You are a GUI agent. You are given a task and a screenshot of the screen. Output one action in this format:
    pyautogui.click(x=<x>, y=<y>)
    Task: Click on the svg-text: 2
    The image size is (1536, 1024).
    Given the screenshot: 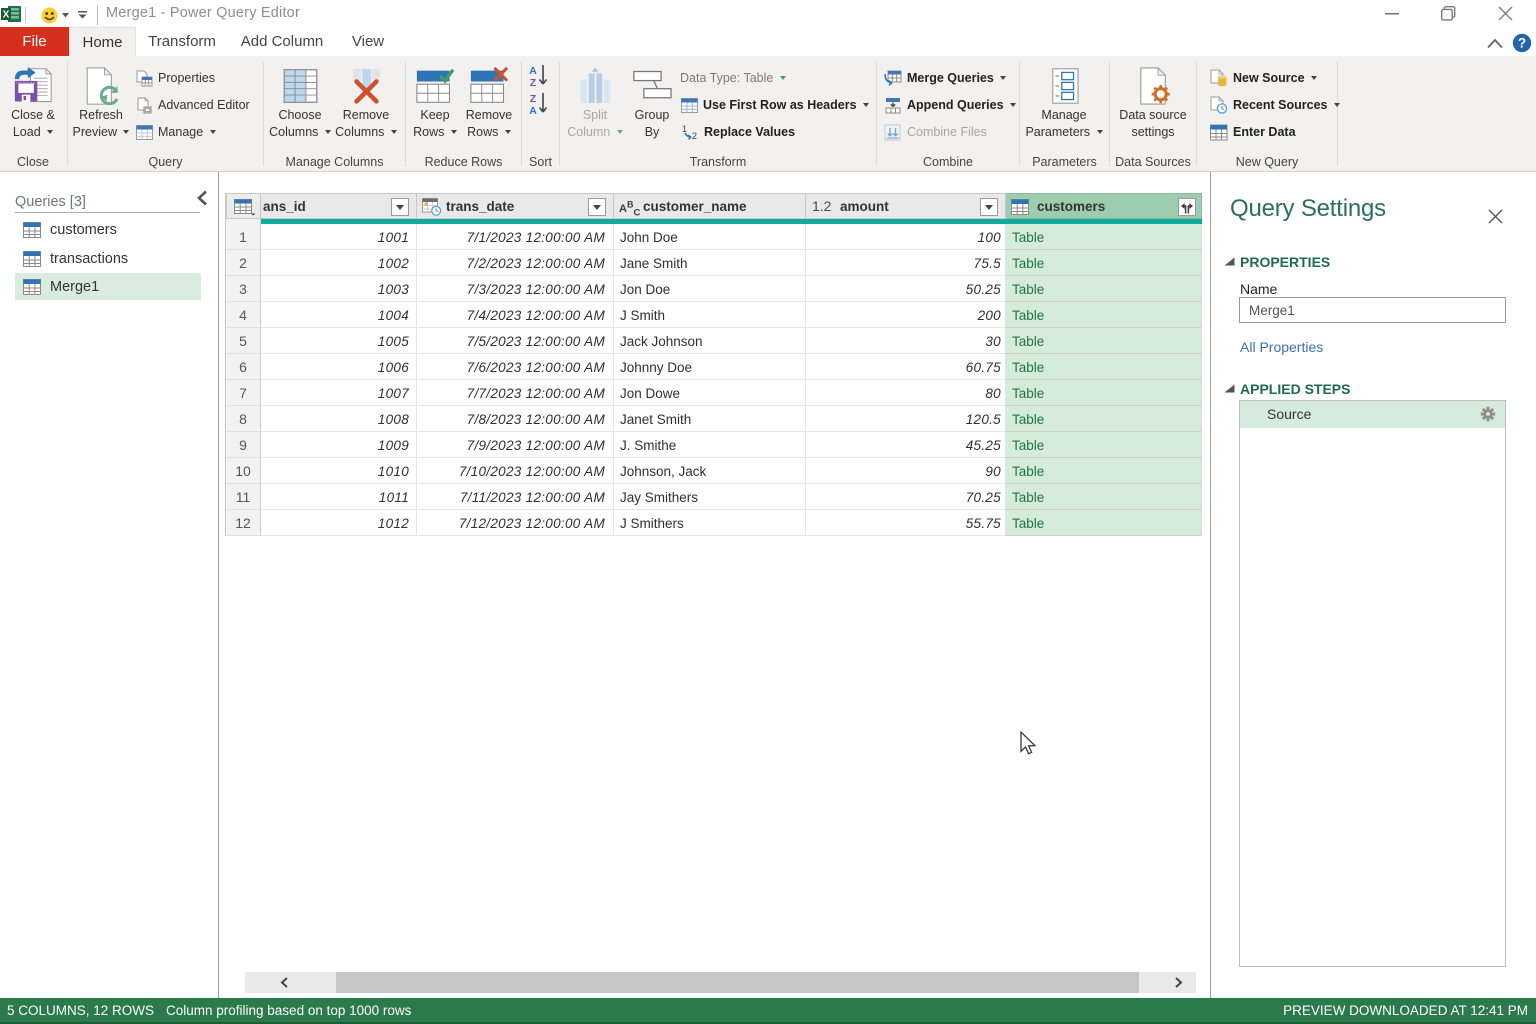 What is the action you would take?
    pyautogui.click(x=694, y=136)
    